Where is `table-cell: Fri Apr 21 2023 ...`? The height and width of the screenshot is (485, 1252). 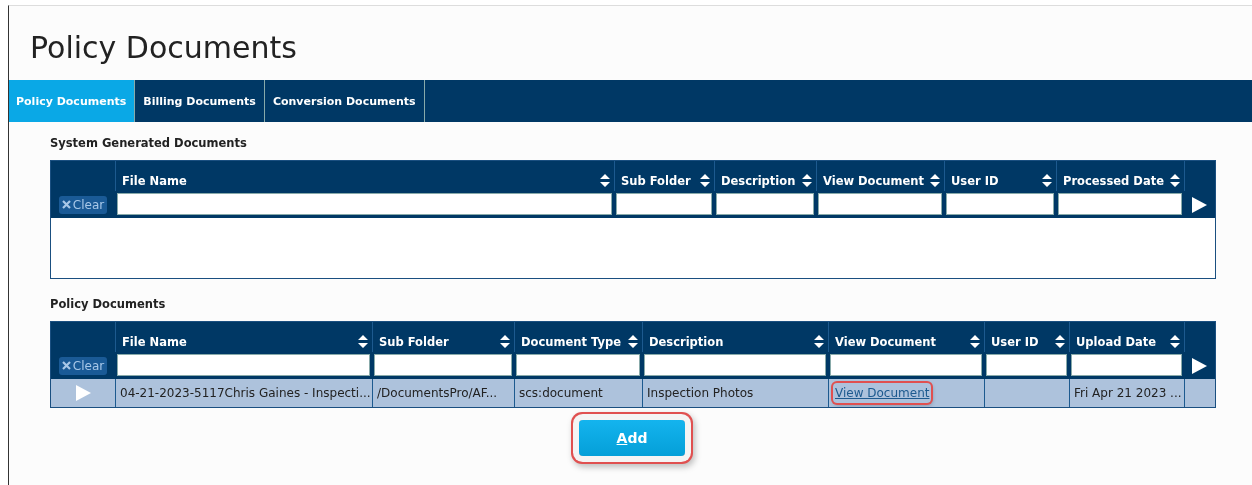
table-cell: Fri Apr 21 2023 ... is located at coordinates (1128, 393).